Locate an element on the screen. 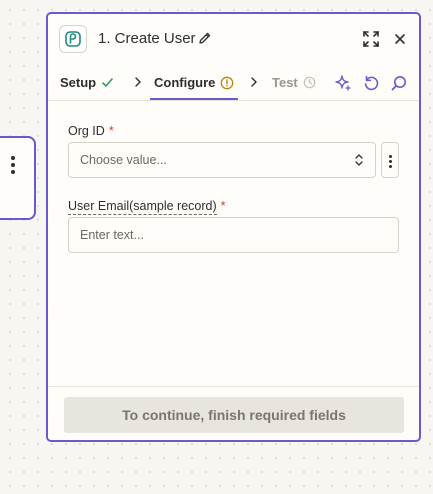 The width and height of the screenshot is (433, 494). step-tabs: Setup Configure Test is located at coordinates (233, 82).